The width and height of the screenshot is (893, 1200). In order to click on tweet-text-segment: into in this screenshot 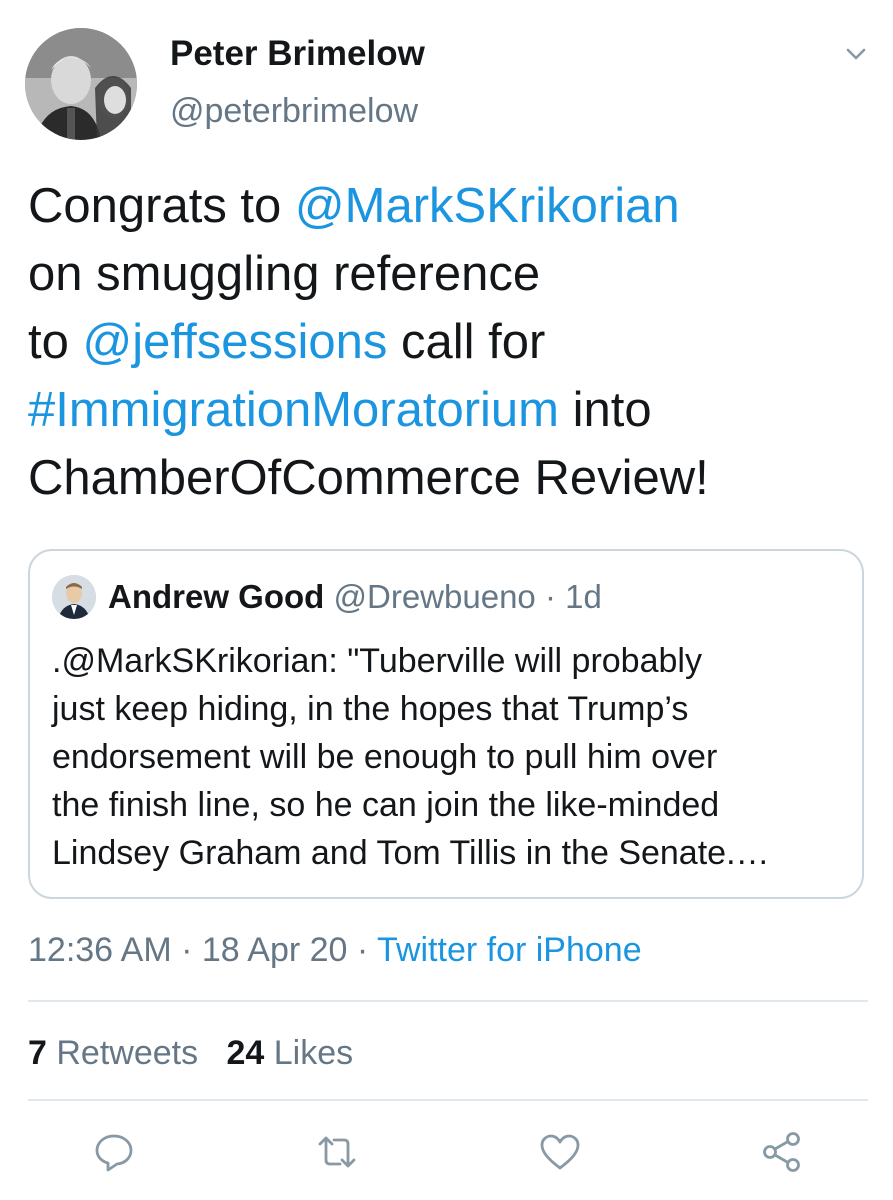, I will do `click(605, 410)`.